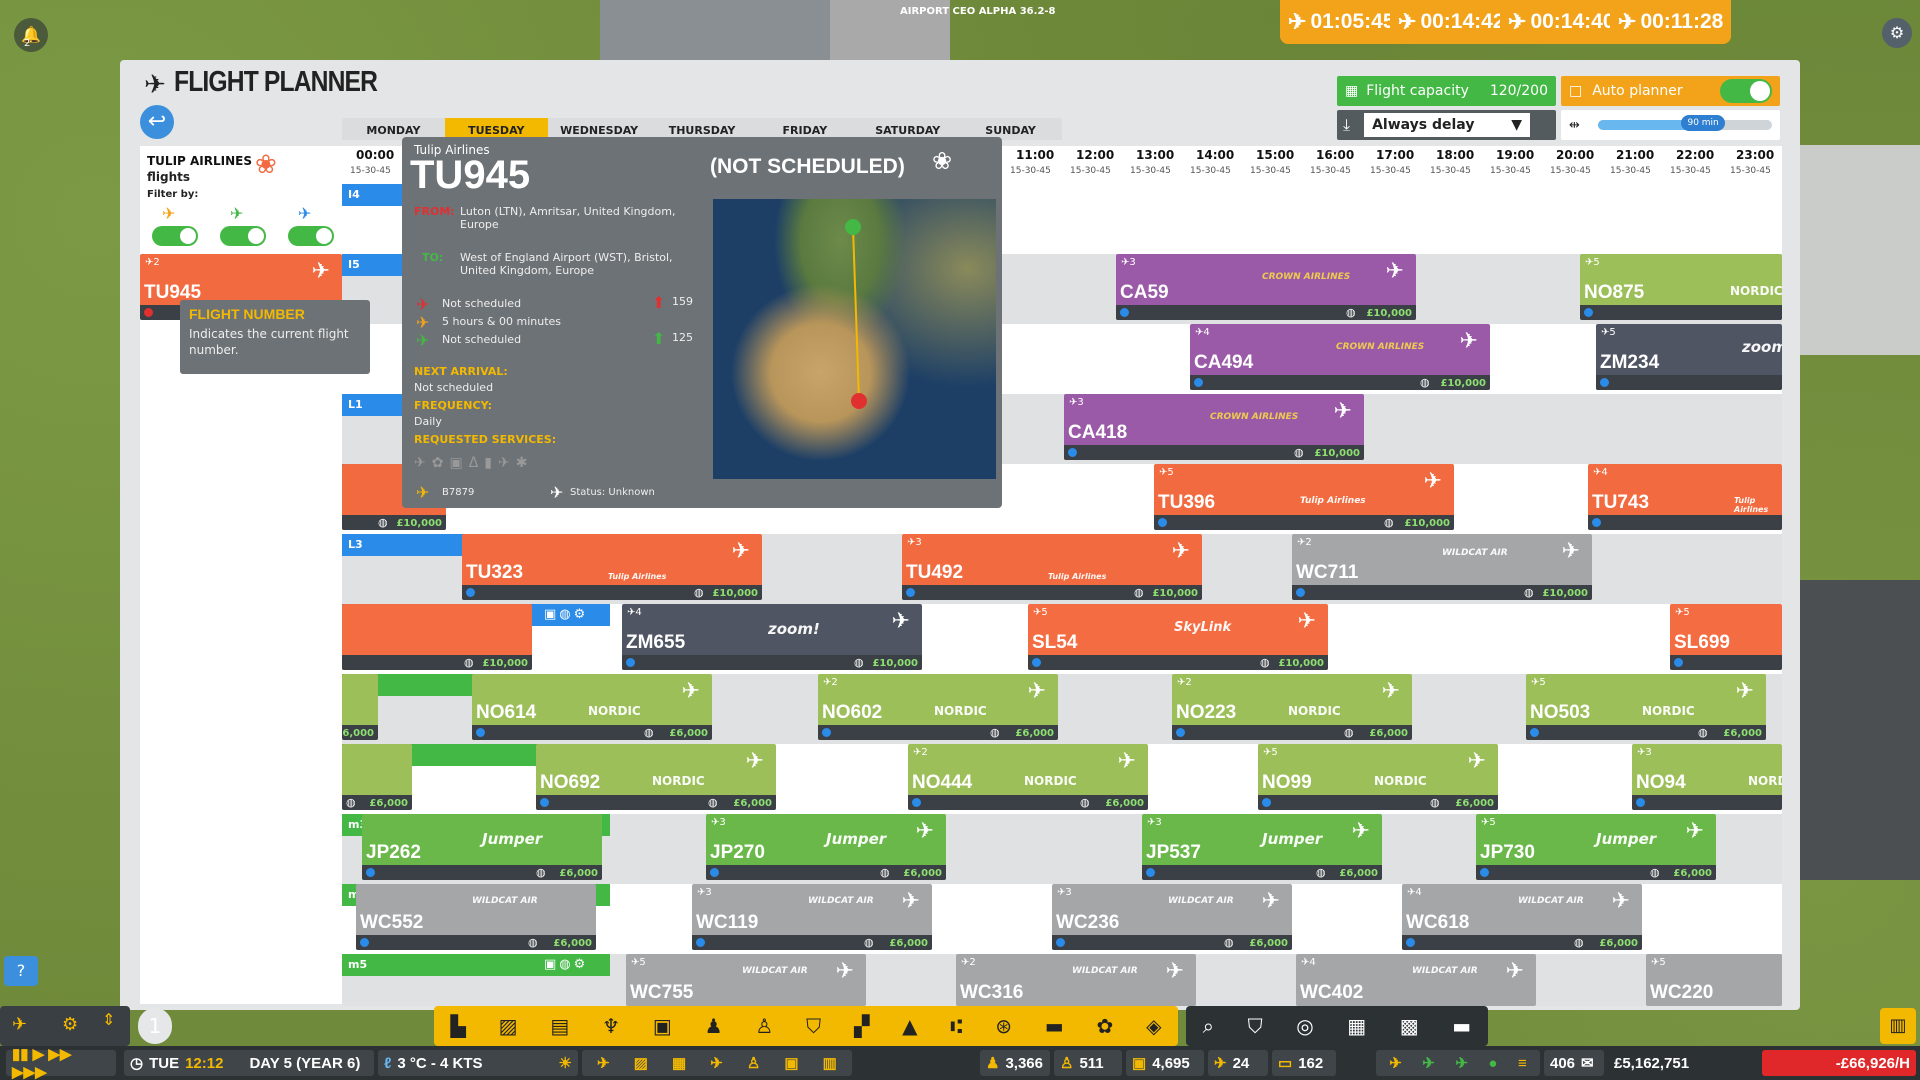 Image resolution: width=1920 pixels, height=1080 pixels. Describe the element at coordinates (1646, 707) in the screenshot. I see `flight-card: ✈5 NO503 NORDIC ✈ ◍ £6,000` at that location.